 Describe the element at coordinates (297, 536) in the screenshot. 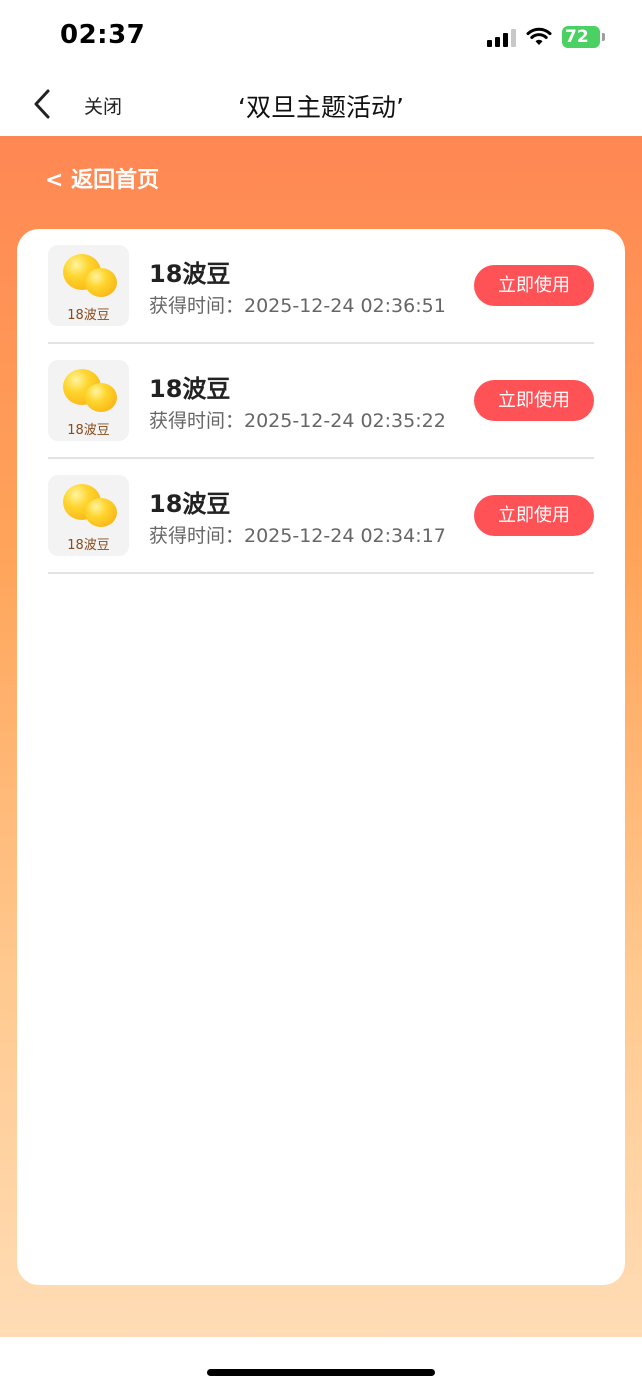

I see `reward-time: 获得时间：2025-12-24 02:34:17` at that location.